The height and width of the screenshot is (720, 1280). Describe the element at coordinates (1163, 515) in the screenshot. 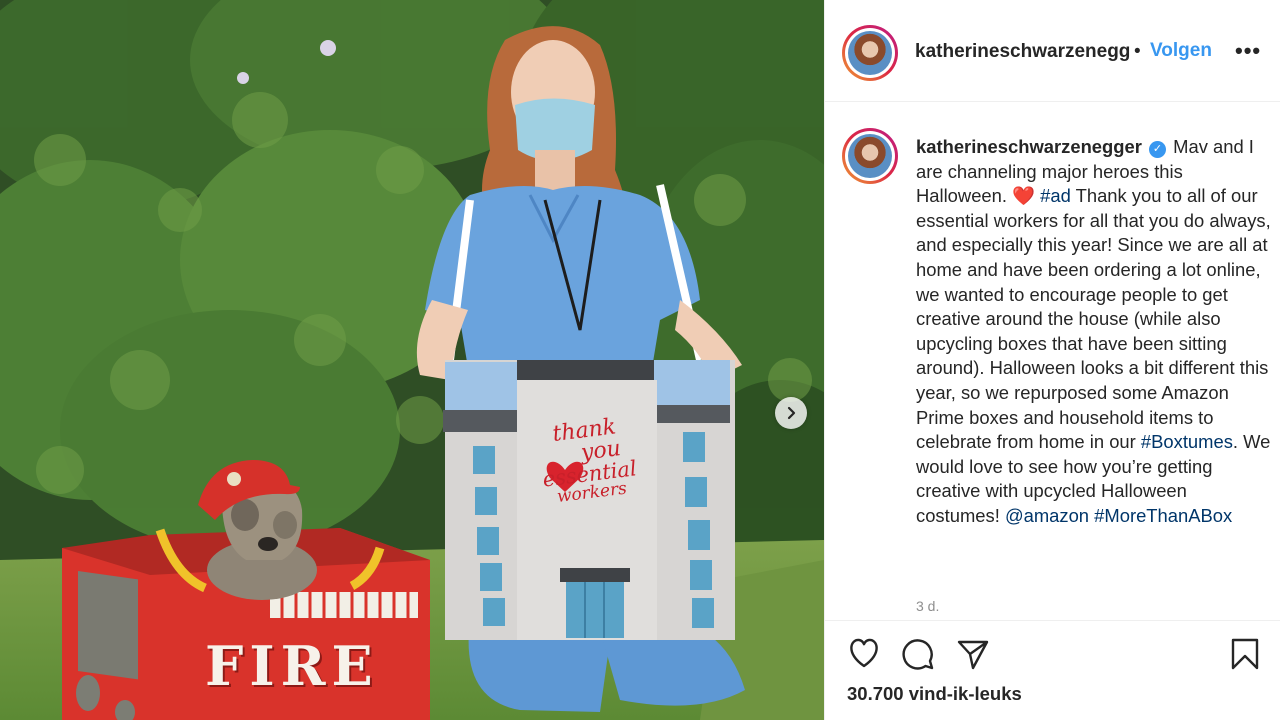

I see `hashtag-morethanabox: #MoreThanABox` at that location.